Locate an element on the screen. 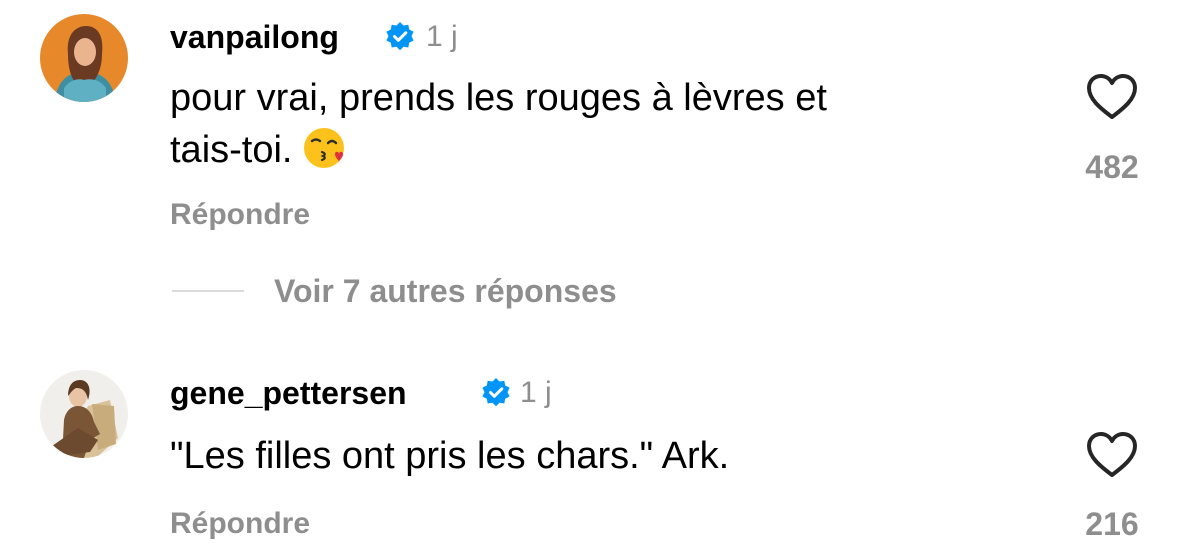 The height and width of the screenshot is (547, 1200). avatar-vanpailong is located at coordinates (84, 58).